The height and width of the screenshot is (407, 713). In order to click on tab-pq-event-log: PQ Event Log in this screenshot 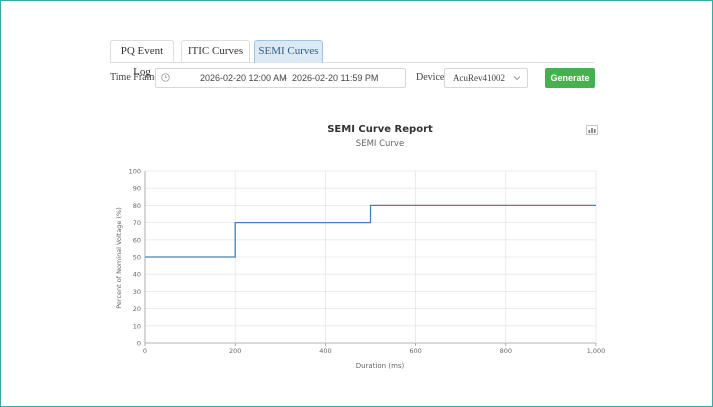, I will do `click(142, 59)`.